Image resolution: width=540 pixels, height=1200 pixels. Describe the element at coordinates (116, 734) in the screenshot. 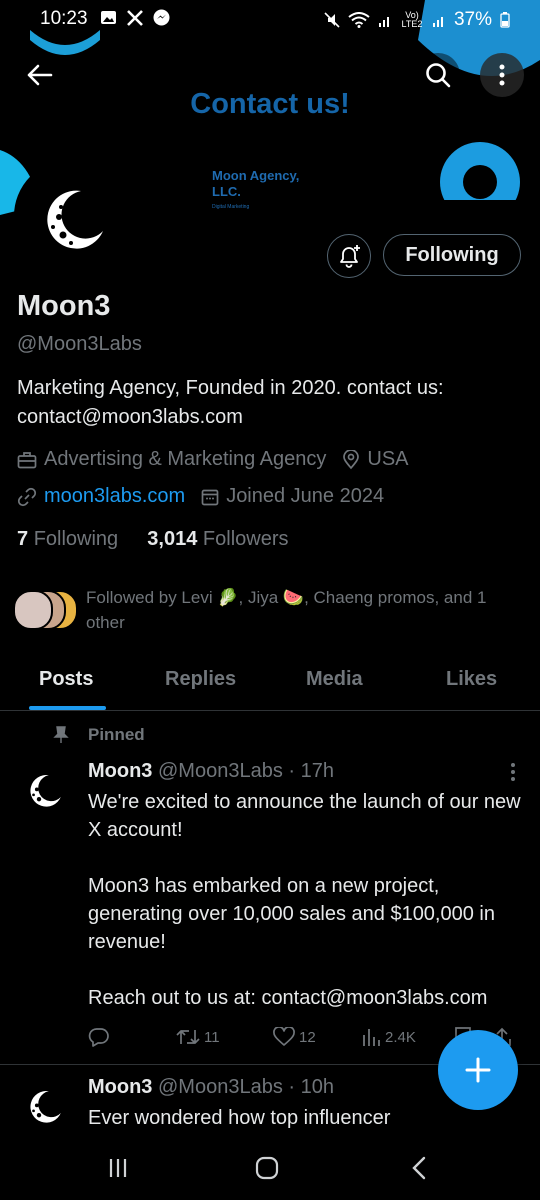

I see `pinned-label: Pinned` at that location.